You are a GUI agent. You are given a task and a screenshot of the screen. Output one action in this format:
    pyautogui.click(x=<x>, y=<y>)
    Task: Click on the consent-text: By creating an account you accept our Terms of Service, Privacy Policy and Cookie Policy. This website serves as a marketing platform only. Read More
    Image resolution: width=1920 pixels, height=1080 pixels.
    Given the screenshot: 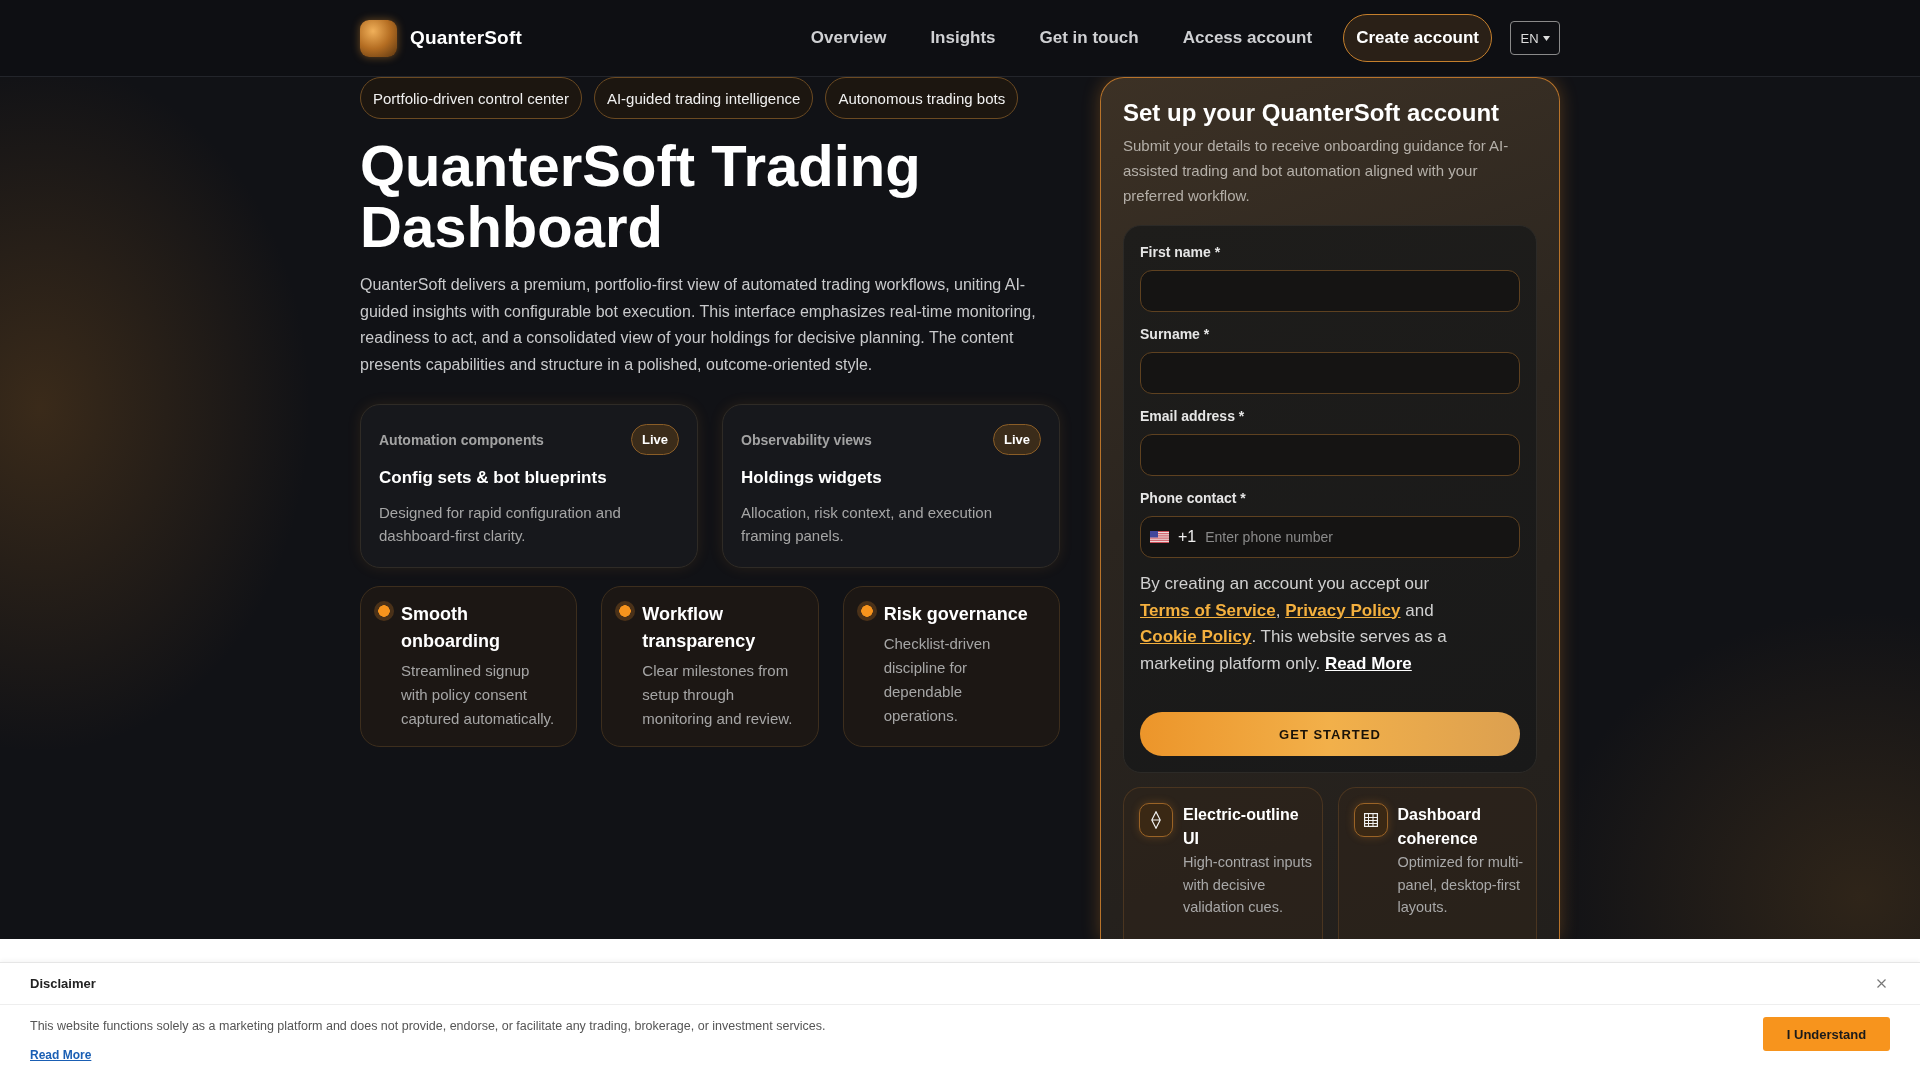 What is the action you would take?
    pyautogui.click(x=1294, y=624)
    